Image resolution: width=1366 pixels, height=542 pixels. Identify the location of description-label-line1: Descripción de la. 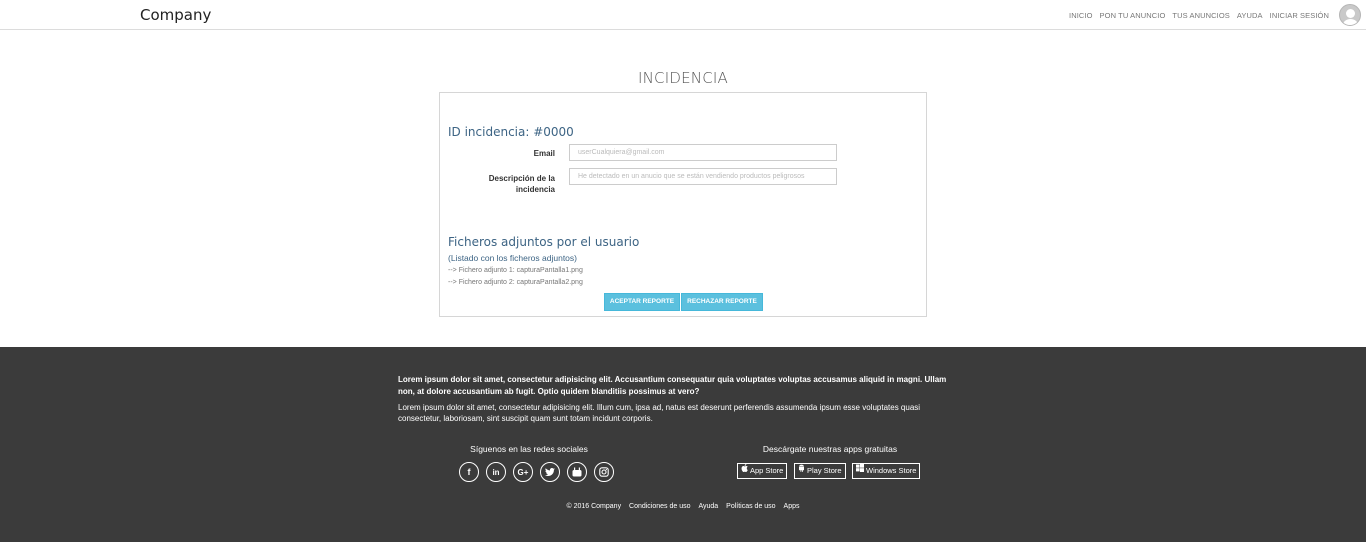
(521, 178).